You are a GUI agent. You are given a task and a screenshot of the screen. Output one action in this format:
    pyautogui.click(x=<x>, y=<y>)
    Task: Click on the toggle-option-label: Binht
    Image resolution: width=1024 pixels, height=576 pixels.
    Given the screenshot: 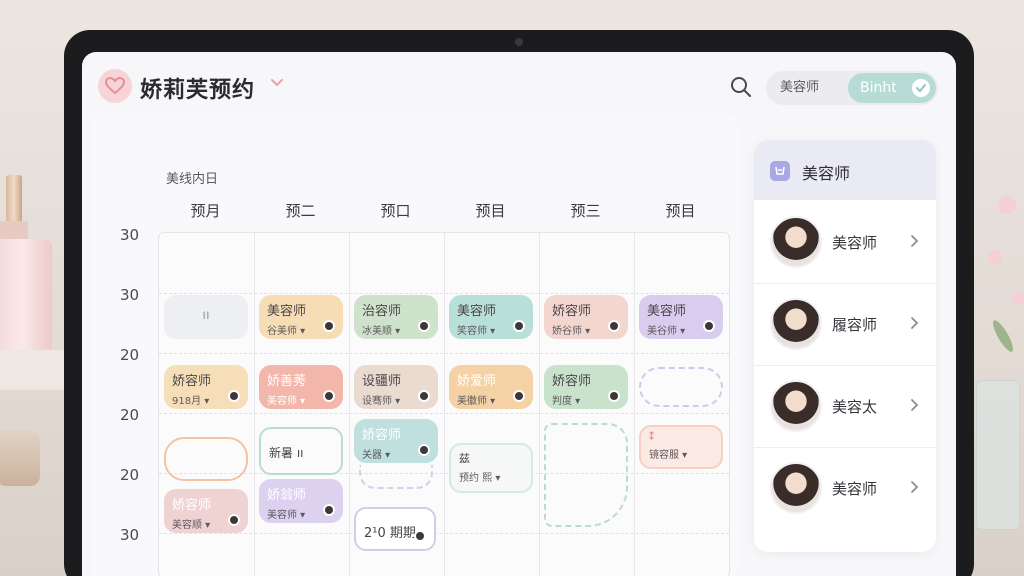 What is the action you would take?
    pyautogui.click(x=878, y=88)
    